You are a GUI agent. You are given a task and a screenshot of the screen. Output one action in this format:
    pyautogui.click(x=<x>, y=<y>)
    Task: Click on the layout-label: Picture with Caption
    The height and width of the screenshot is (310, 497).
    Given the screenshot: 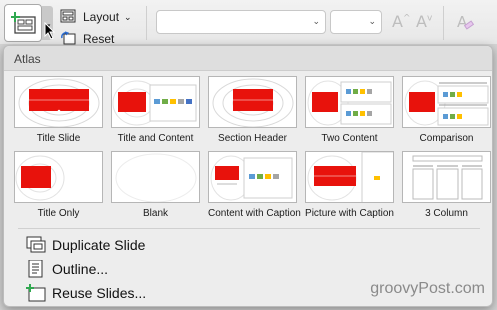 What is the action you would take?
    pyautogui.click(x=349, y=213)
    